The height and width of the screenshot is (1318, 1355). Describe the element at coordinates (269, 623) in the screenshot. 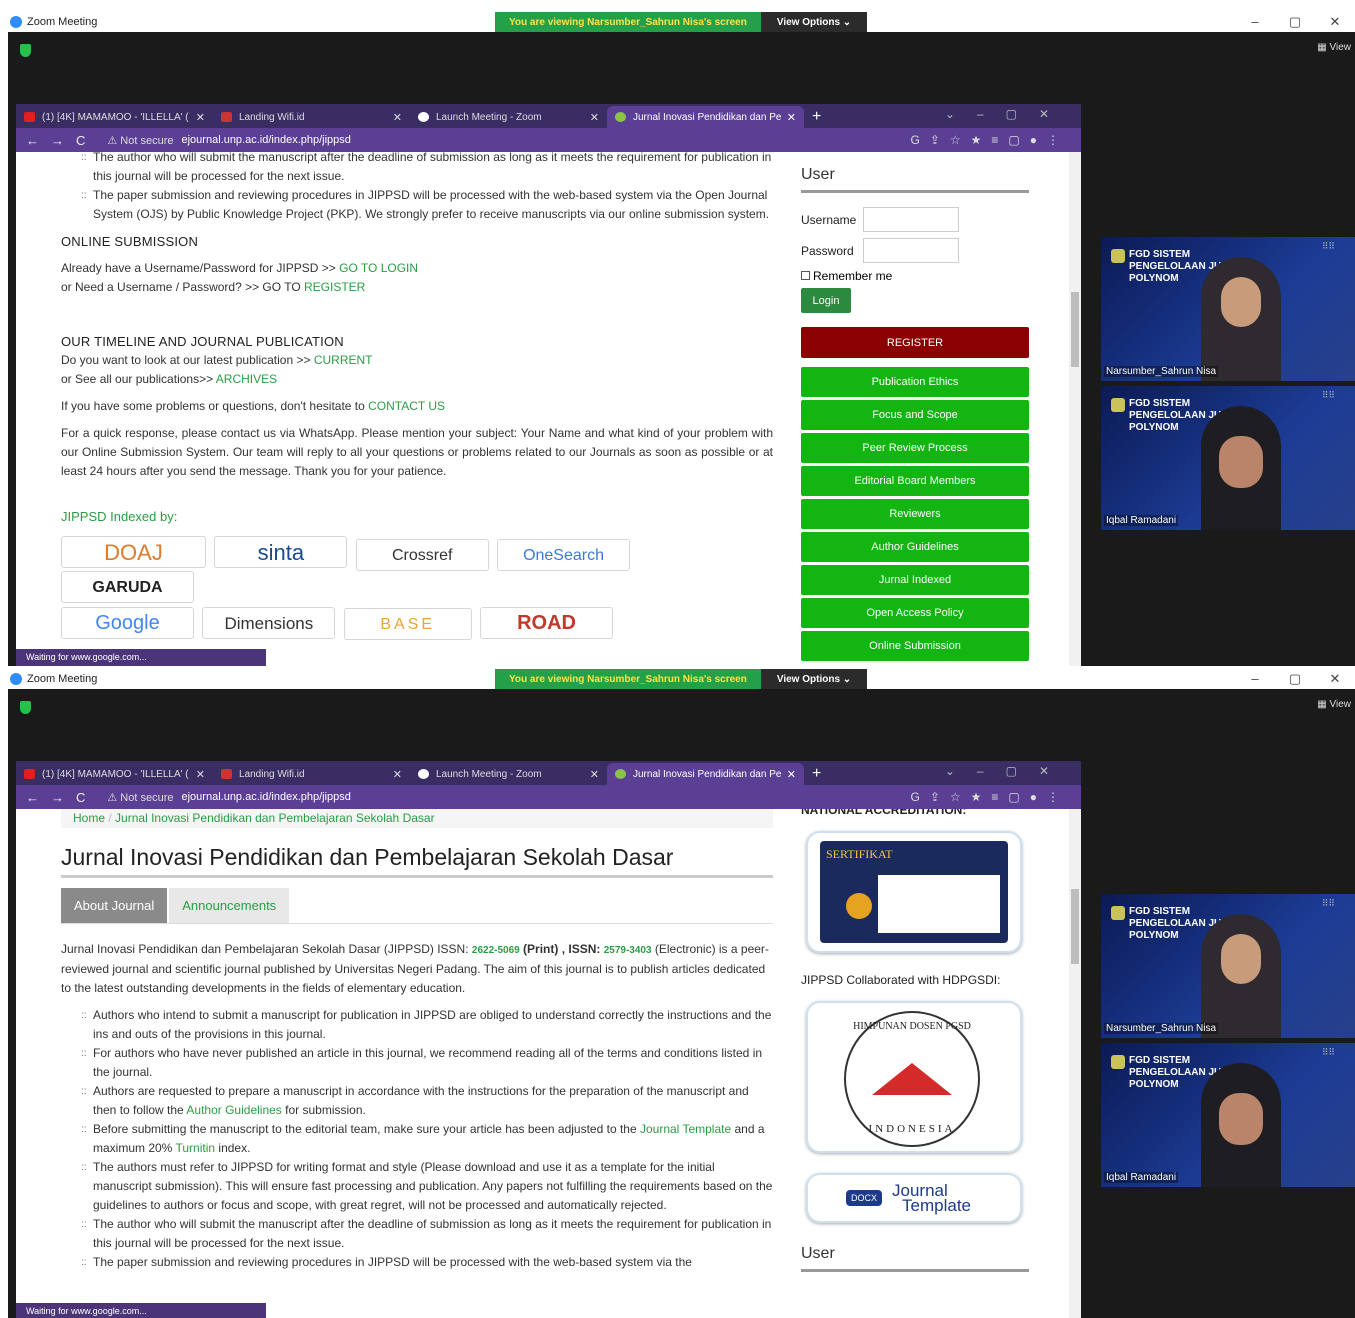

I see `dimensions-logo: Dimensions` at that location.